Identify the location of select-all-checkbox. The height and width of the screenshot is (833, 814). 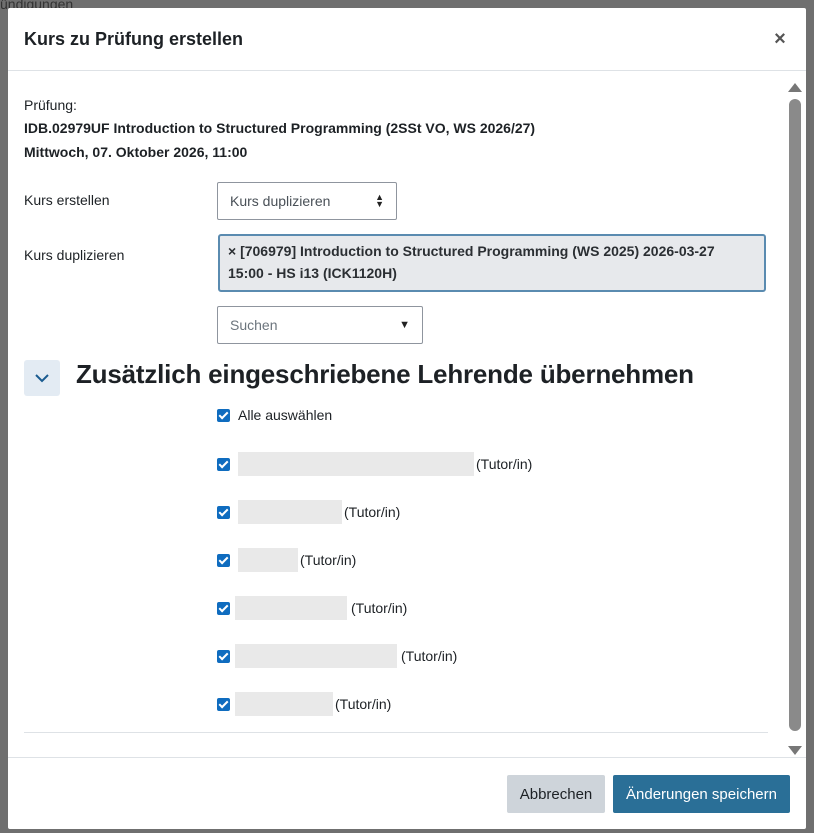
(223, 415).